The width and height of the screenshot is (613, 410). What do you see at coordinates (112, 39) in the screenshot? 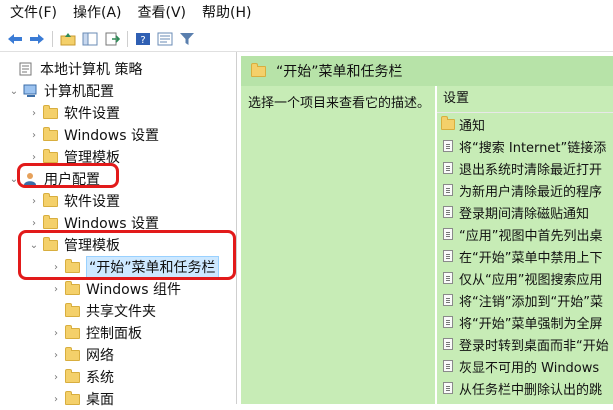
I see `export-icon` at bounding box center [112, 39].